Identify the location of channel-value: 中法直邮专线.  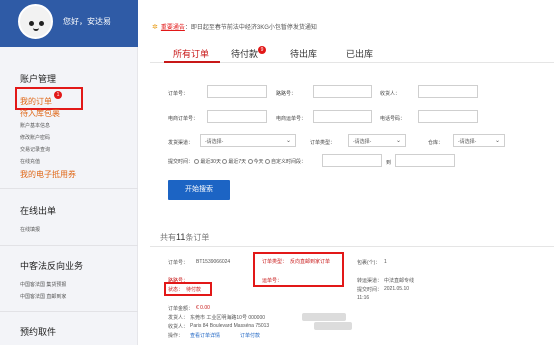
(399, 281).